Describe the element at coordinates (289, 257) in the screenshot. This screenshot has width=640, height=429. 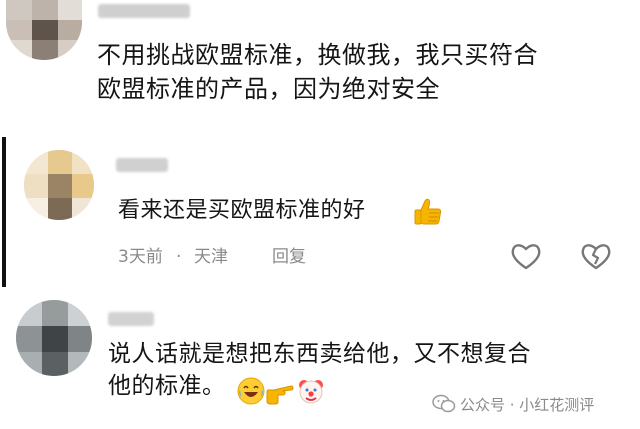
I see `reply-button: 回复` at that location.